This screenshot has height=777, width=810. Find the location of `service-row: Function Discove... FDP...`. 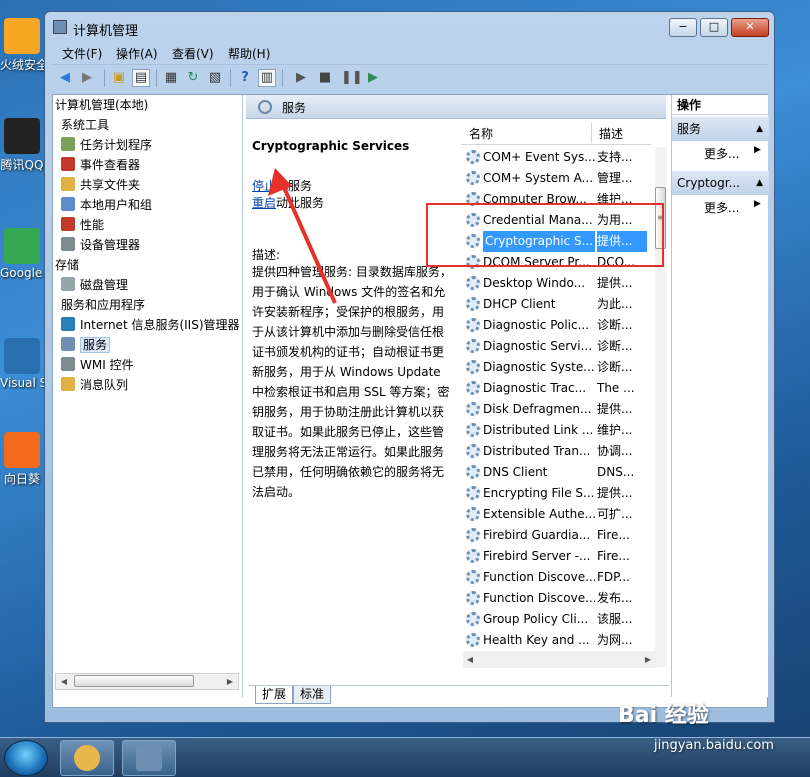

service-row: Function Discove... FDP... is located at coordinates (556, 577).